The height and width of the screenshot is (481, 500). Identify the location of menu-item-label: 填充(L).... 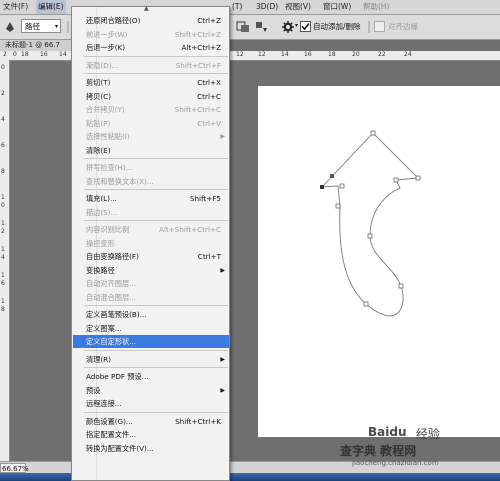
(101, 198).